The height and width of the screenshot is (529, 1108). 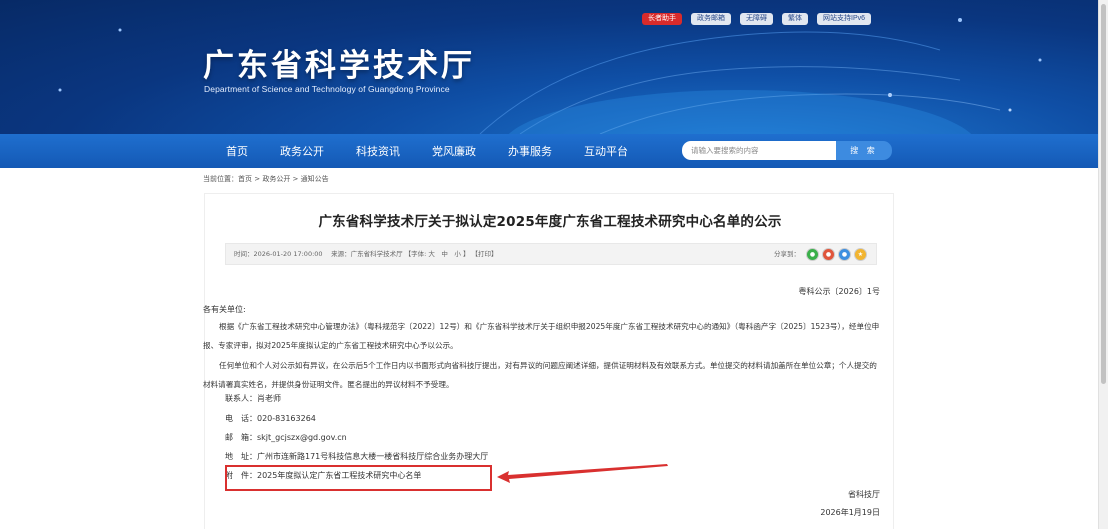 I want to click on traditional-chinese-link: 繁体, so click(x=795, y=19).